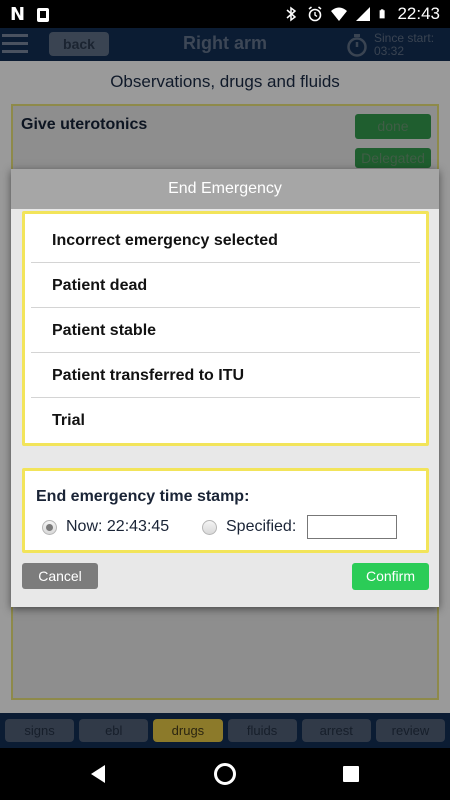  What do you see at coordinates (336, 730) in the screenshot?
I see `tab-arrest: arrest` at bounding box center [336, 730].